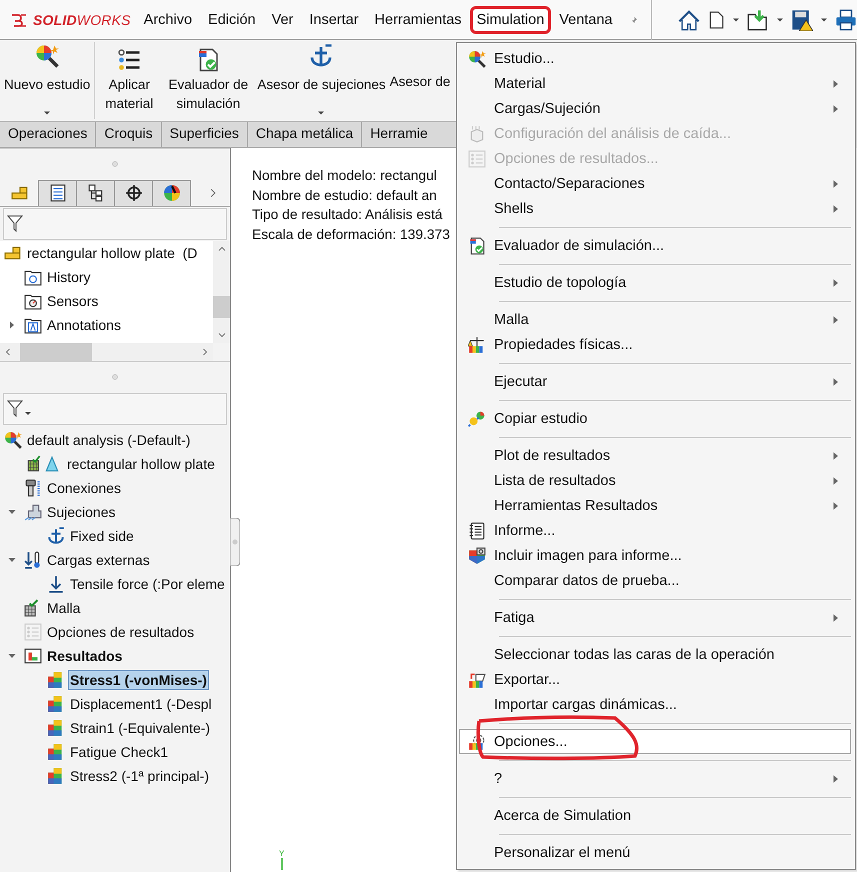 The image size is (857, 872). I want to click on ribbon-button: Asesor de, so click(420, 68).